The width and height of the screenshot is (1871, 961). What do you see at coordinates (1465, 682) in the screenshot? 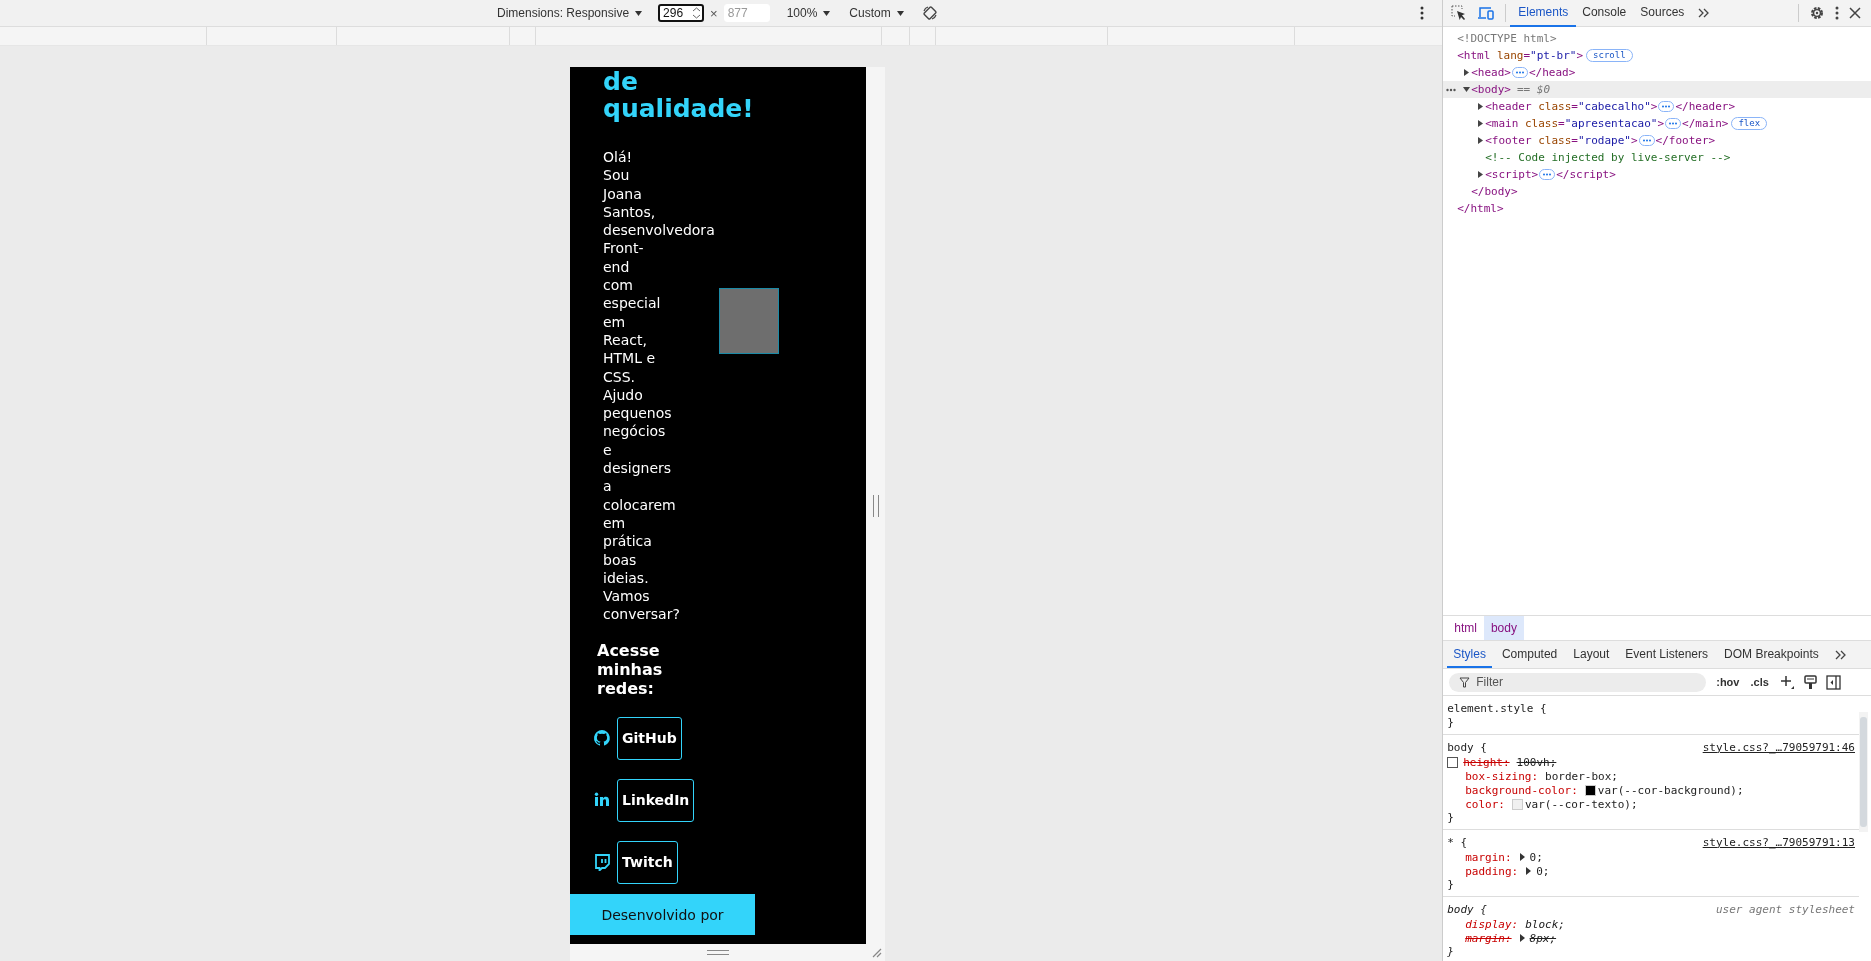
I see `filter-icon` at bounding box center [1465, 682].